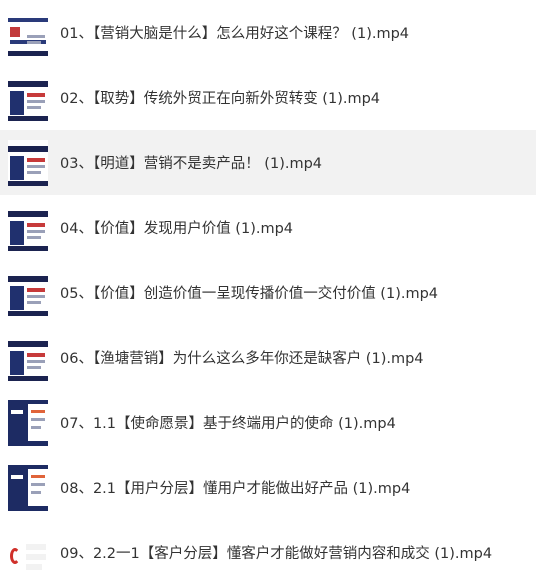 The width and height of the screenshot is (536, 585). I want to click on file-row: 07、1.1【使命愿景】基于终端用户的使命 (1).mp4, so click(268, 422).